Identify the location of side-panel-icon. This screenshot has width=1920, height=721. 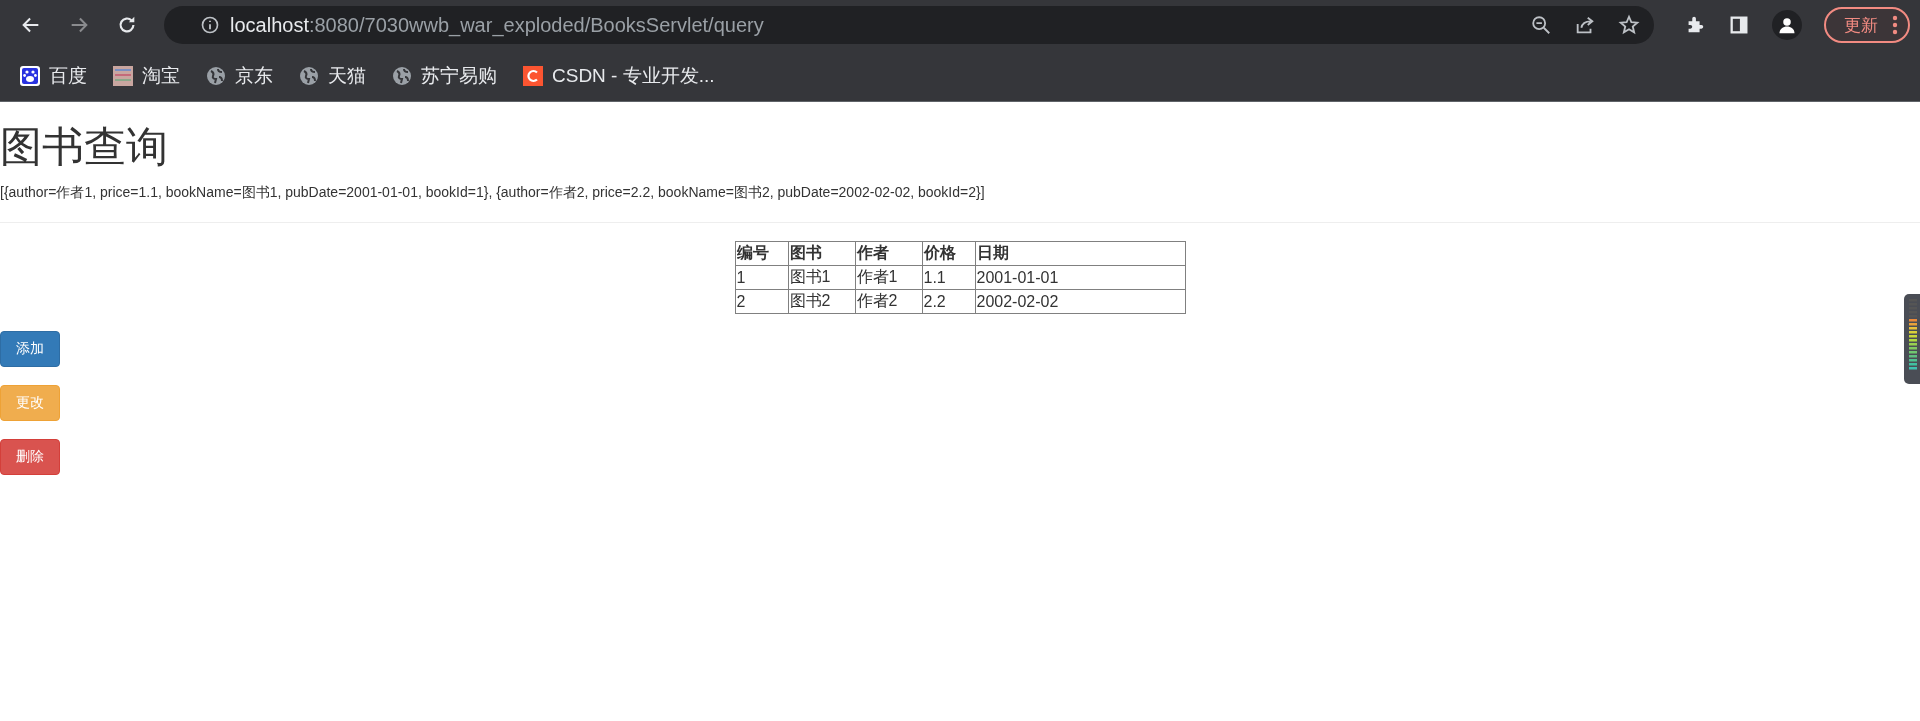
(1739, 25).